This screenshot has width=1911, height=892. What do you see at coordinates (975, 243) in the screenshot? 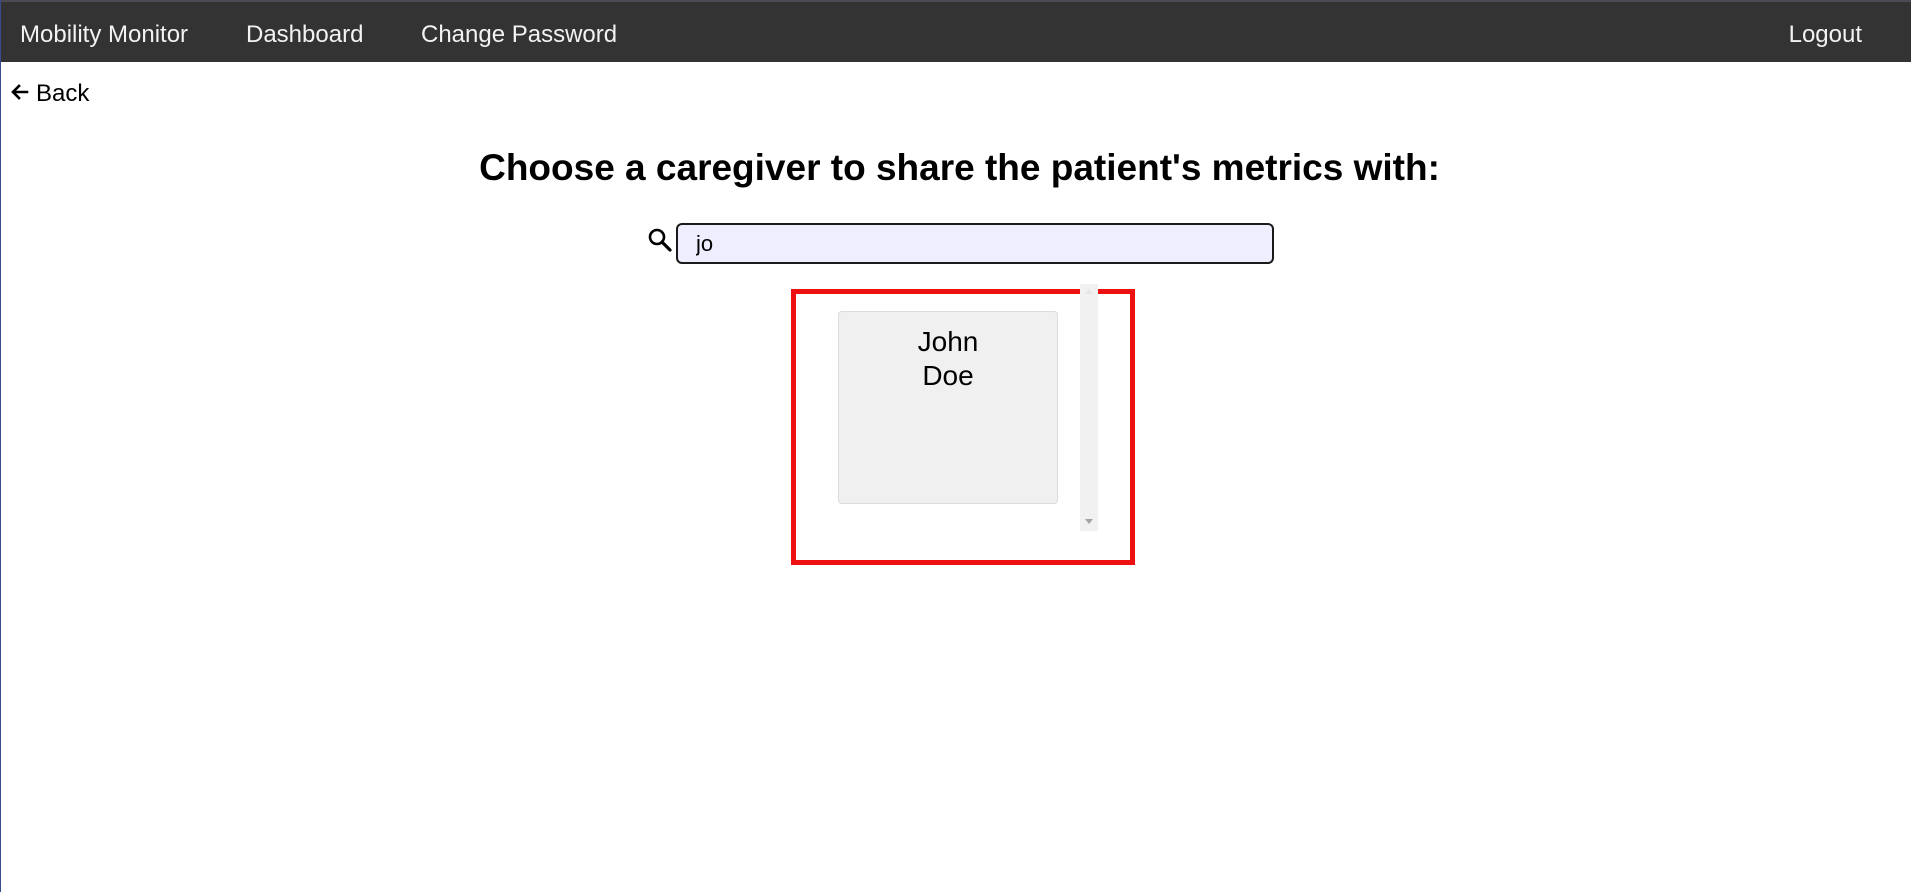
I see `caregiver-search-input` at bounding box center [975, 243].